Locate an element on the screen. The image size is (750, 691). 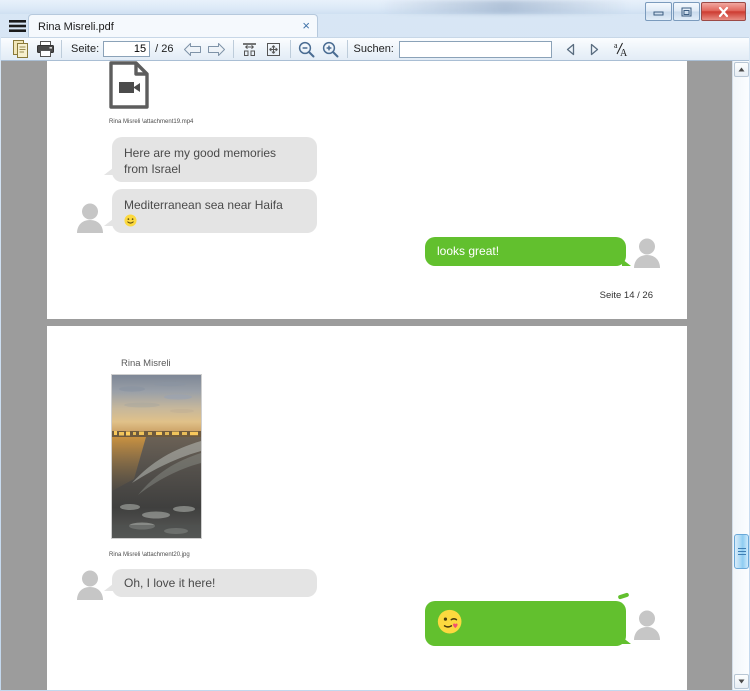
video-attachment-icon is located at coordinates (129, 87).